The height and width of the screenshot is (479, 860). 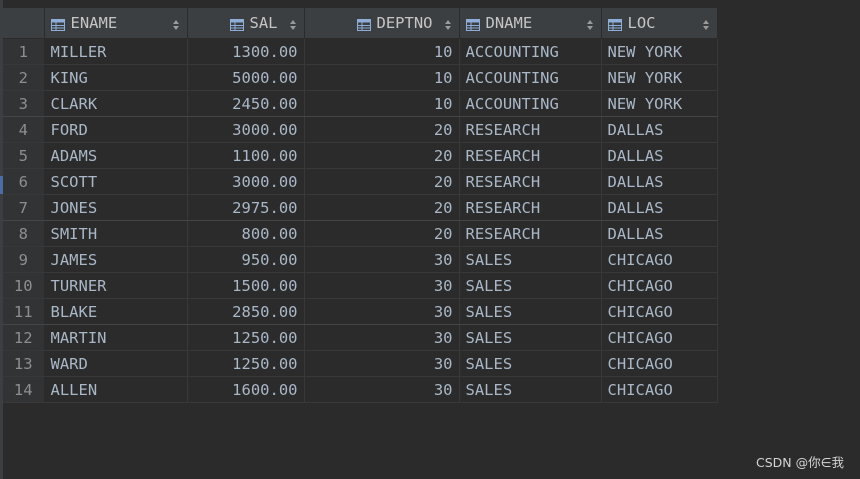 I want to click on cell-ename: JAMES, so click(x=116, y=259).